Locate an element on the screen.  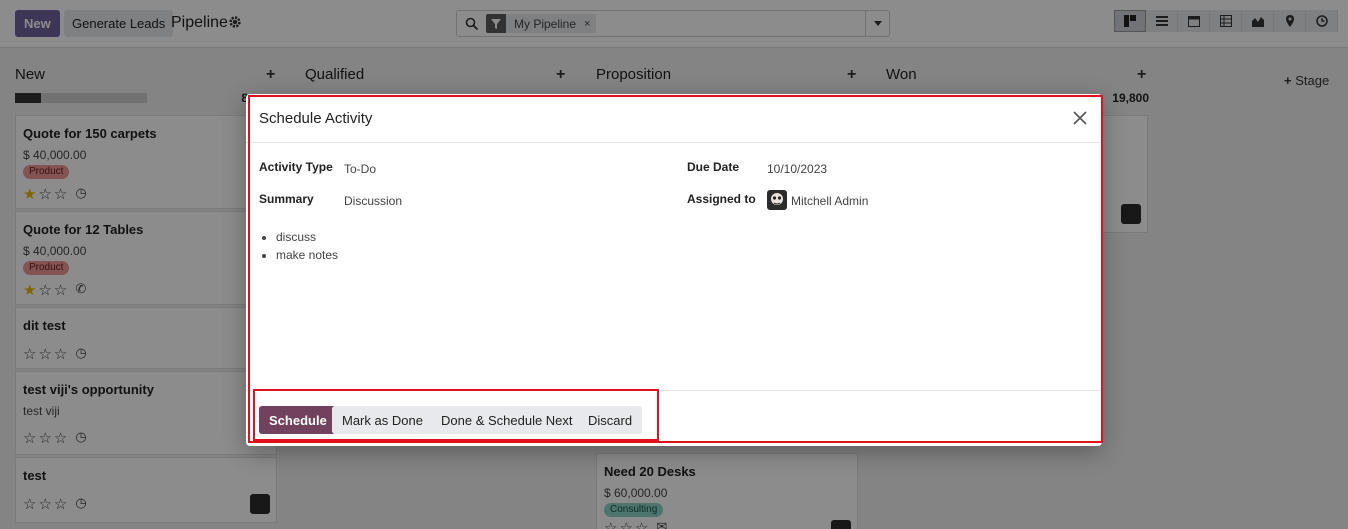
close-icon is located at coordinates (1080, 118).